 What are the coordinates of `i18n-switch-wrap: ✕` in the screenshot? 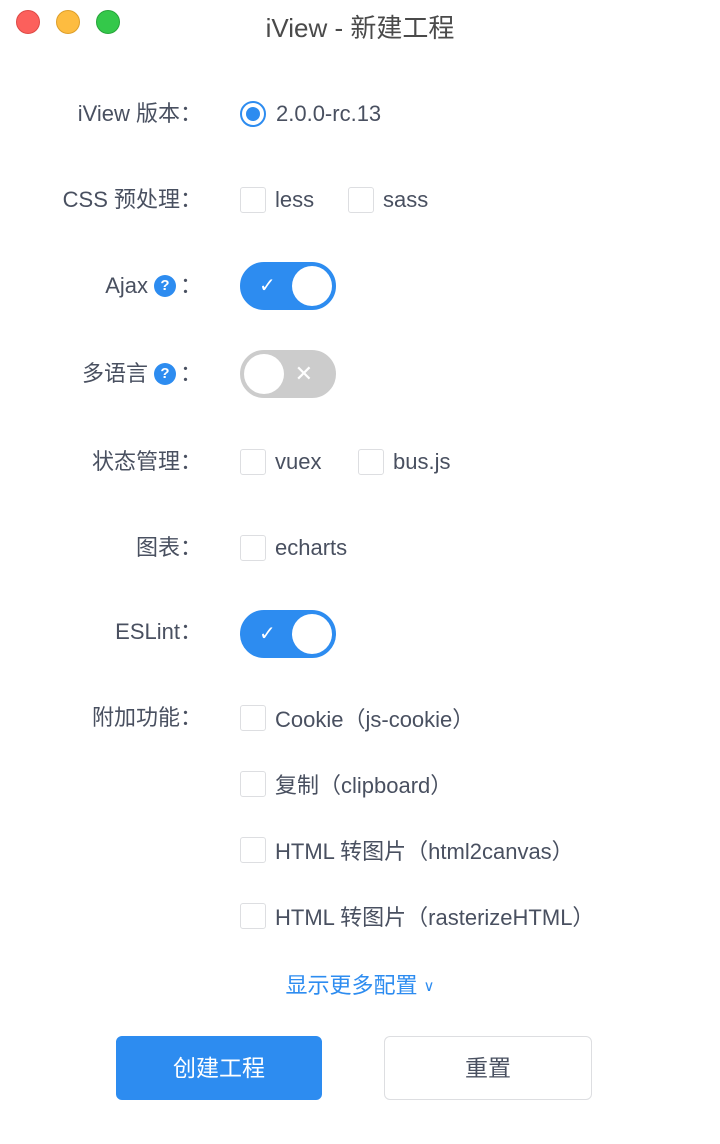 It's located at (288, 374).